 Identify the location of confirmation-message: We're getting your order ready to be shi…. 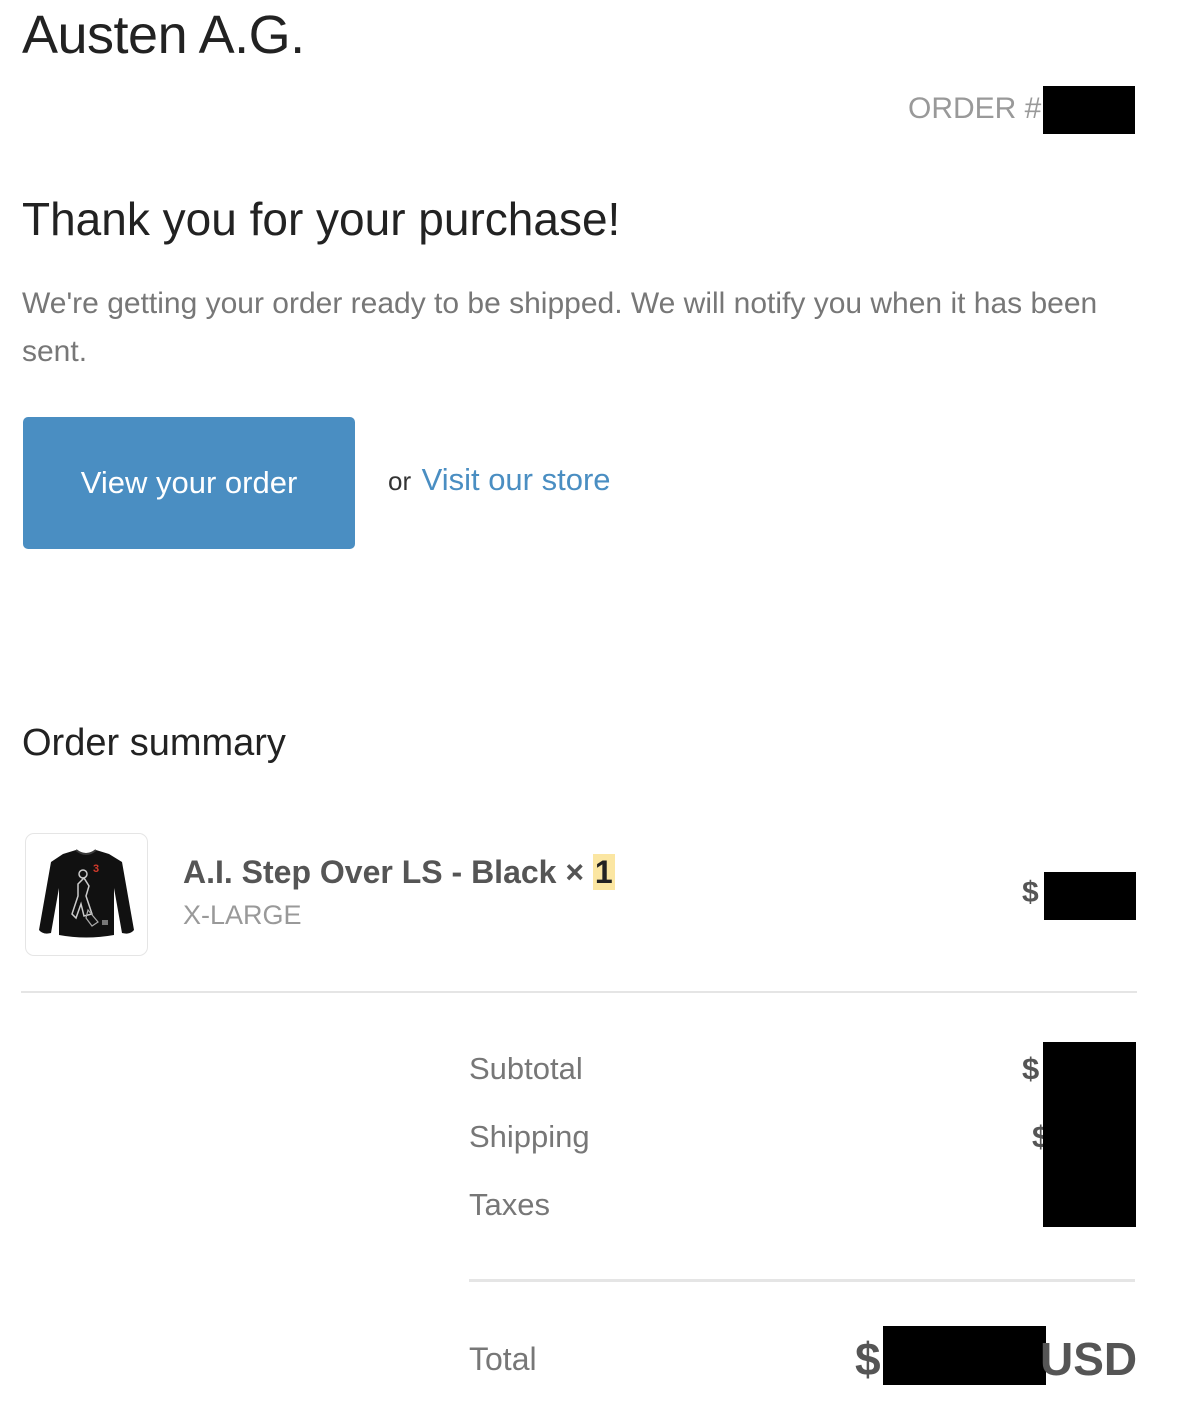
(560, 327).